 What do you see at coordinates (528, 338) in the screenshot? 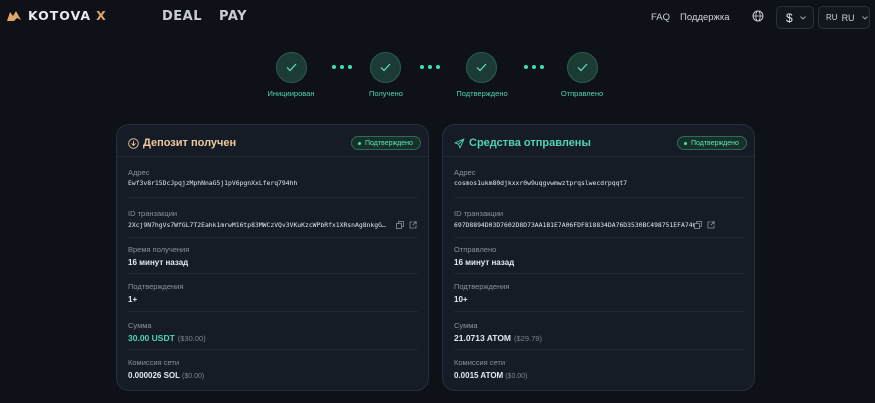
I see `amount-usd: ($29.79)` at bounding box center [528, 338].